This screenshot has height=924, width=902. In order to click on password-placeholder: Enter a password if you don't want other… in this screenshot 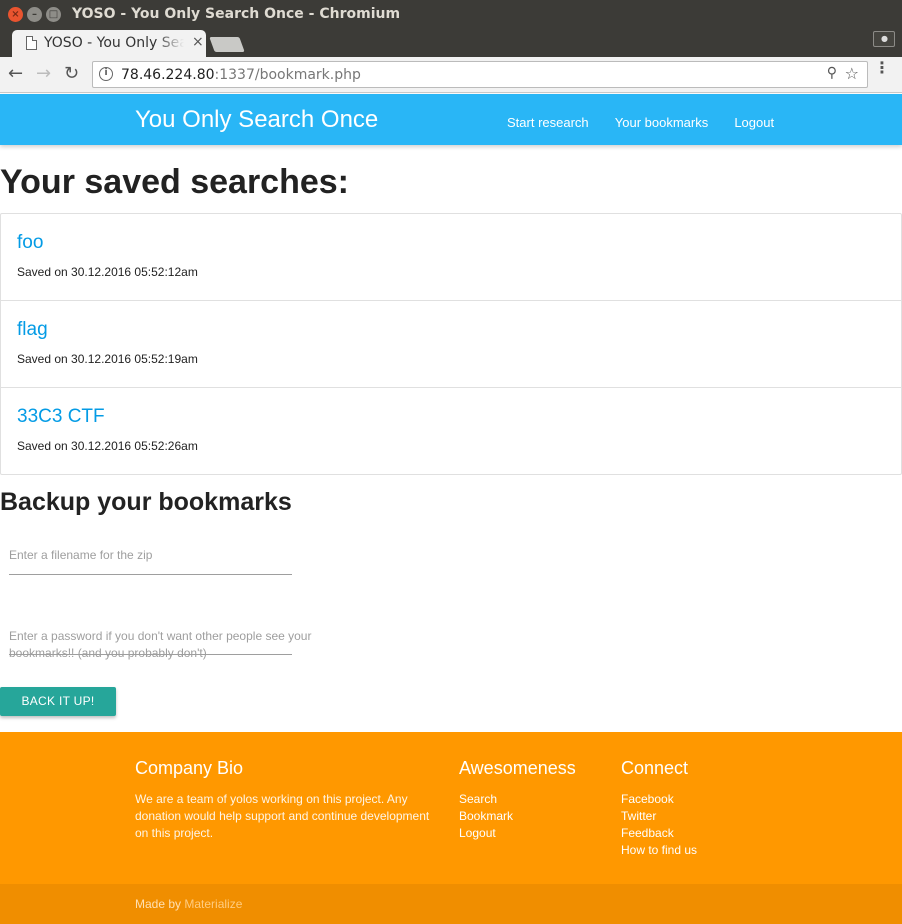, I will do `click(160, 644)`.